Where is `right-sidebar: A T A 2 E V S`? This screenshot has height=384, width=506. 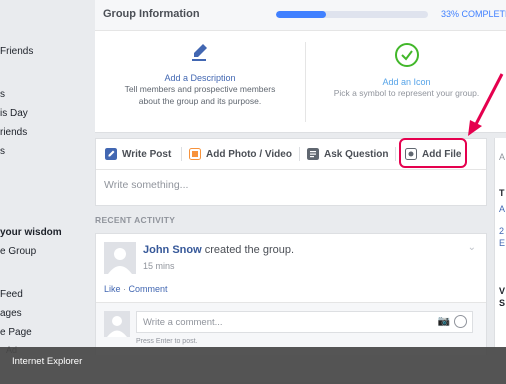
right-sidebar: A T A 2 E V S is located at coordinates (500, 243).